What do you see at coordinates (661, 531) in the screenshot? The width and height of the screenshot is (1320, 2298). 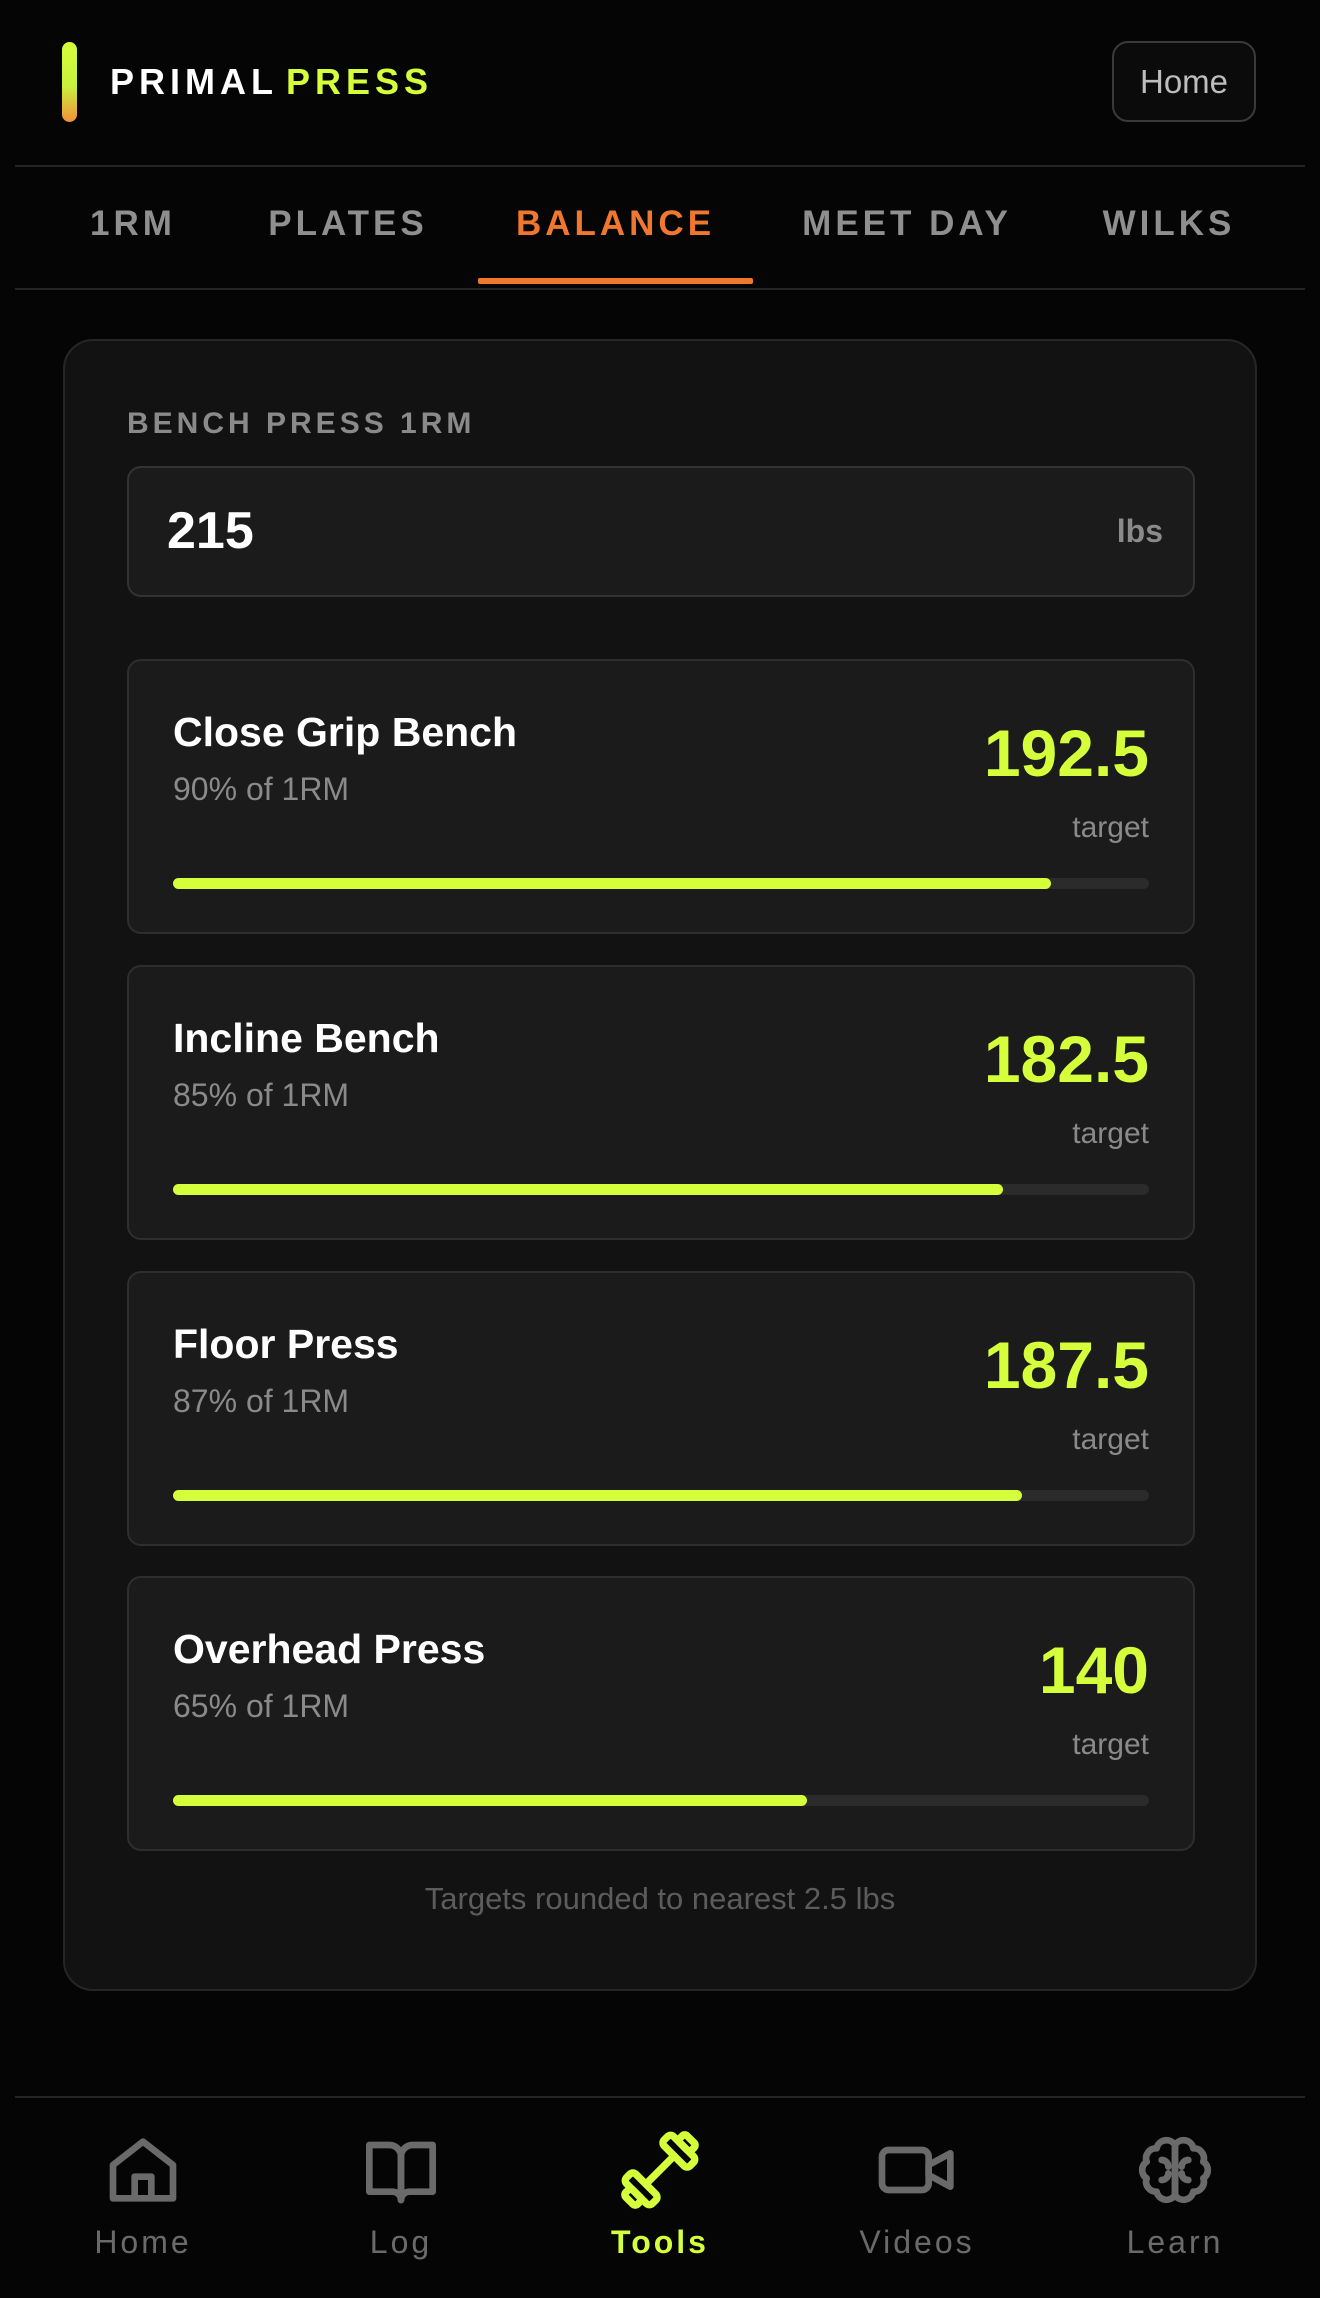 I see `bench-1rm-input: 215 lbs` at bounding box center [661, 531].